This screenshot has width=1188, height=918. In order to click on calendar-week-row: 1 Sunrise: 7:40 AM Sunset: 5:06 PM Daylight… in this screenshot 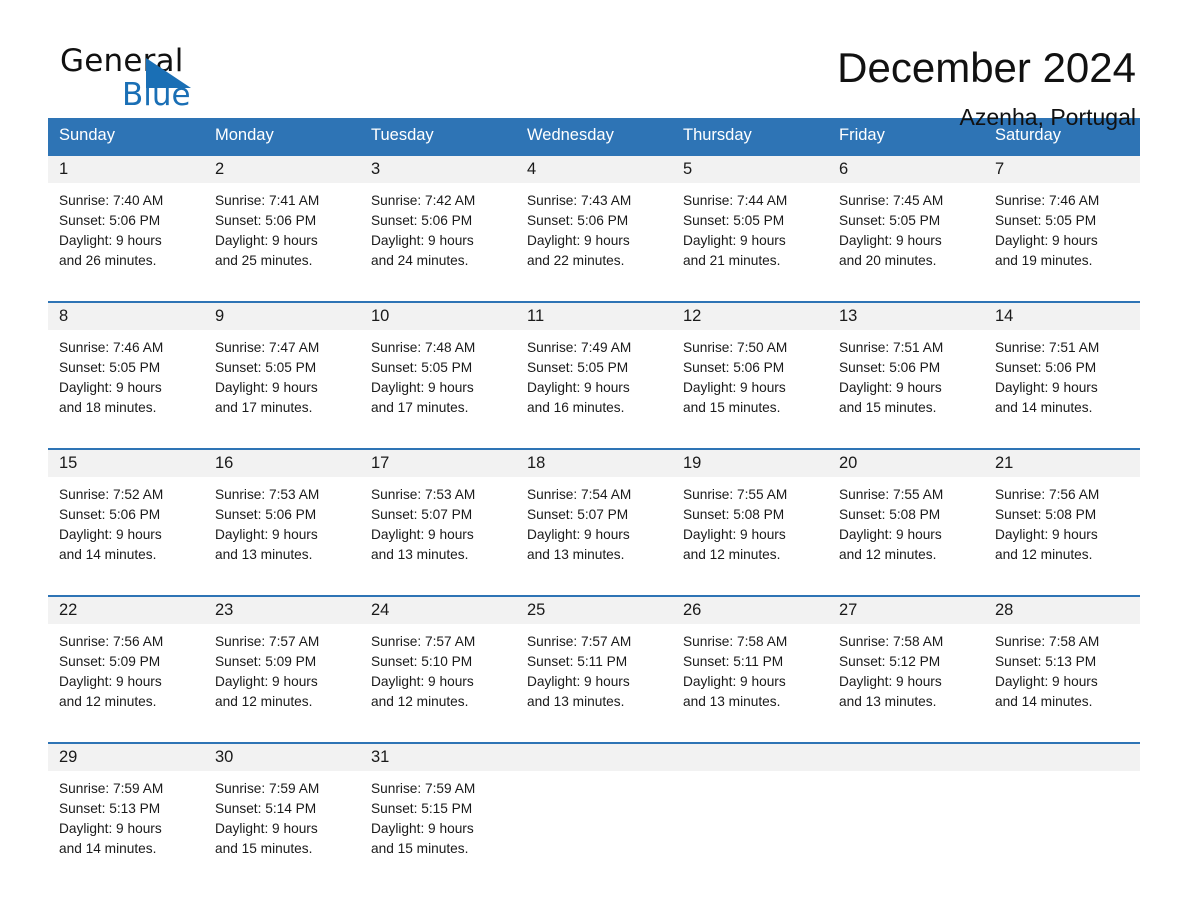, I will do `click(594, 217)`.